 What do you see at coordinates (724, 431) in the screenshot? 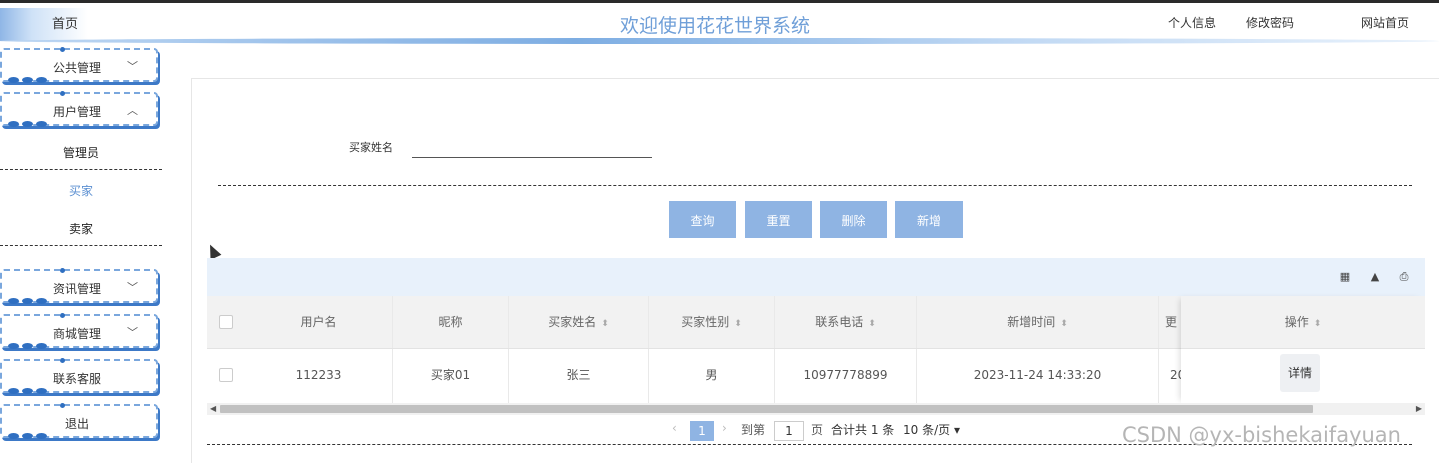
I see `next-page-button: ›` at bounding box center [724, 431].